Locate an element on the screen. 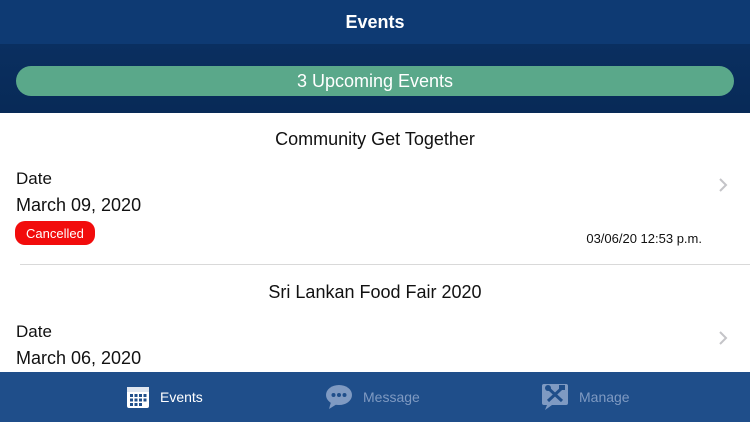 The height and width of the screenshot is (422, 750). tab-message: Message is located at coordinates (372, 397).